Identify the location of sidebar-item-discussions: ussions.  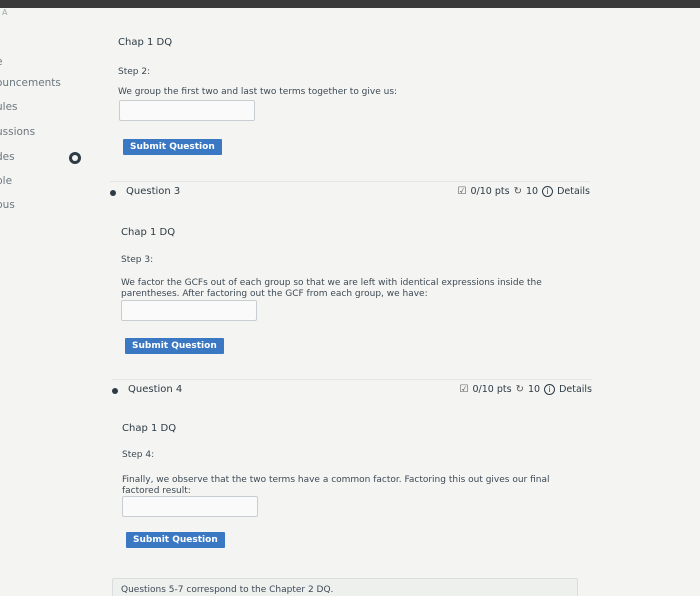
(17, 132).